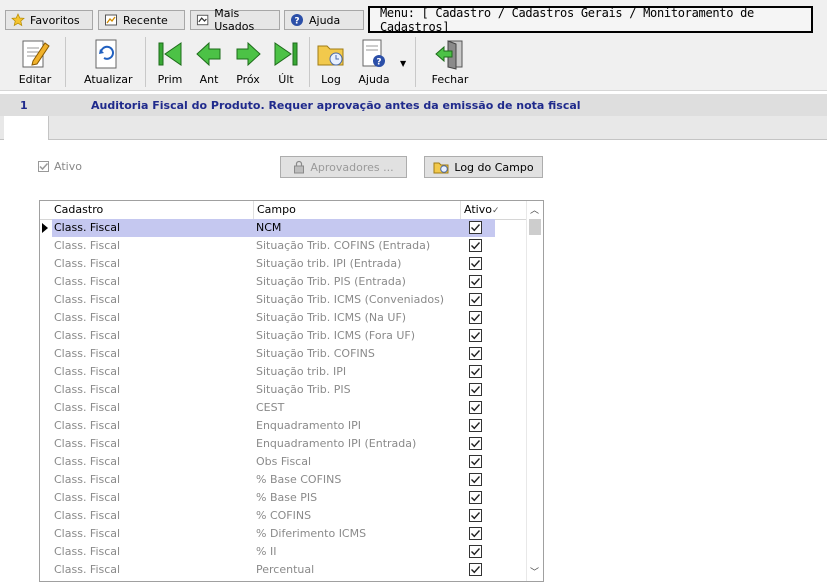  Describe the element at coordinates (267, 444) in the screenshot. I see `table-row: Class. Fiscal Enquadramento IPI (Entrada)` at that location.